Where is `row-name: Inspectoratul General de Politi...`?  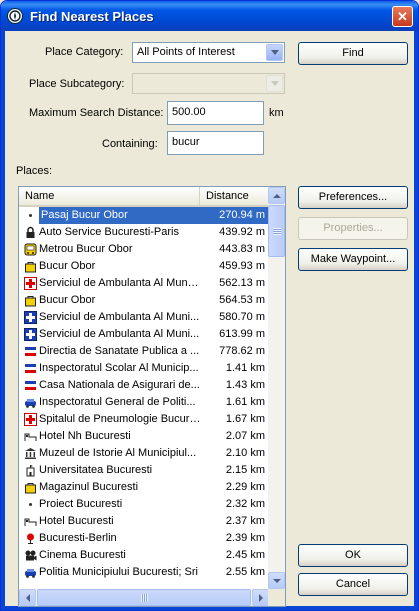 row-name: Inspectoratul General de Politi... is located at coordinates (117, 402).